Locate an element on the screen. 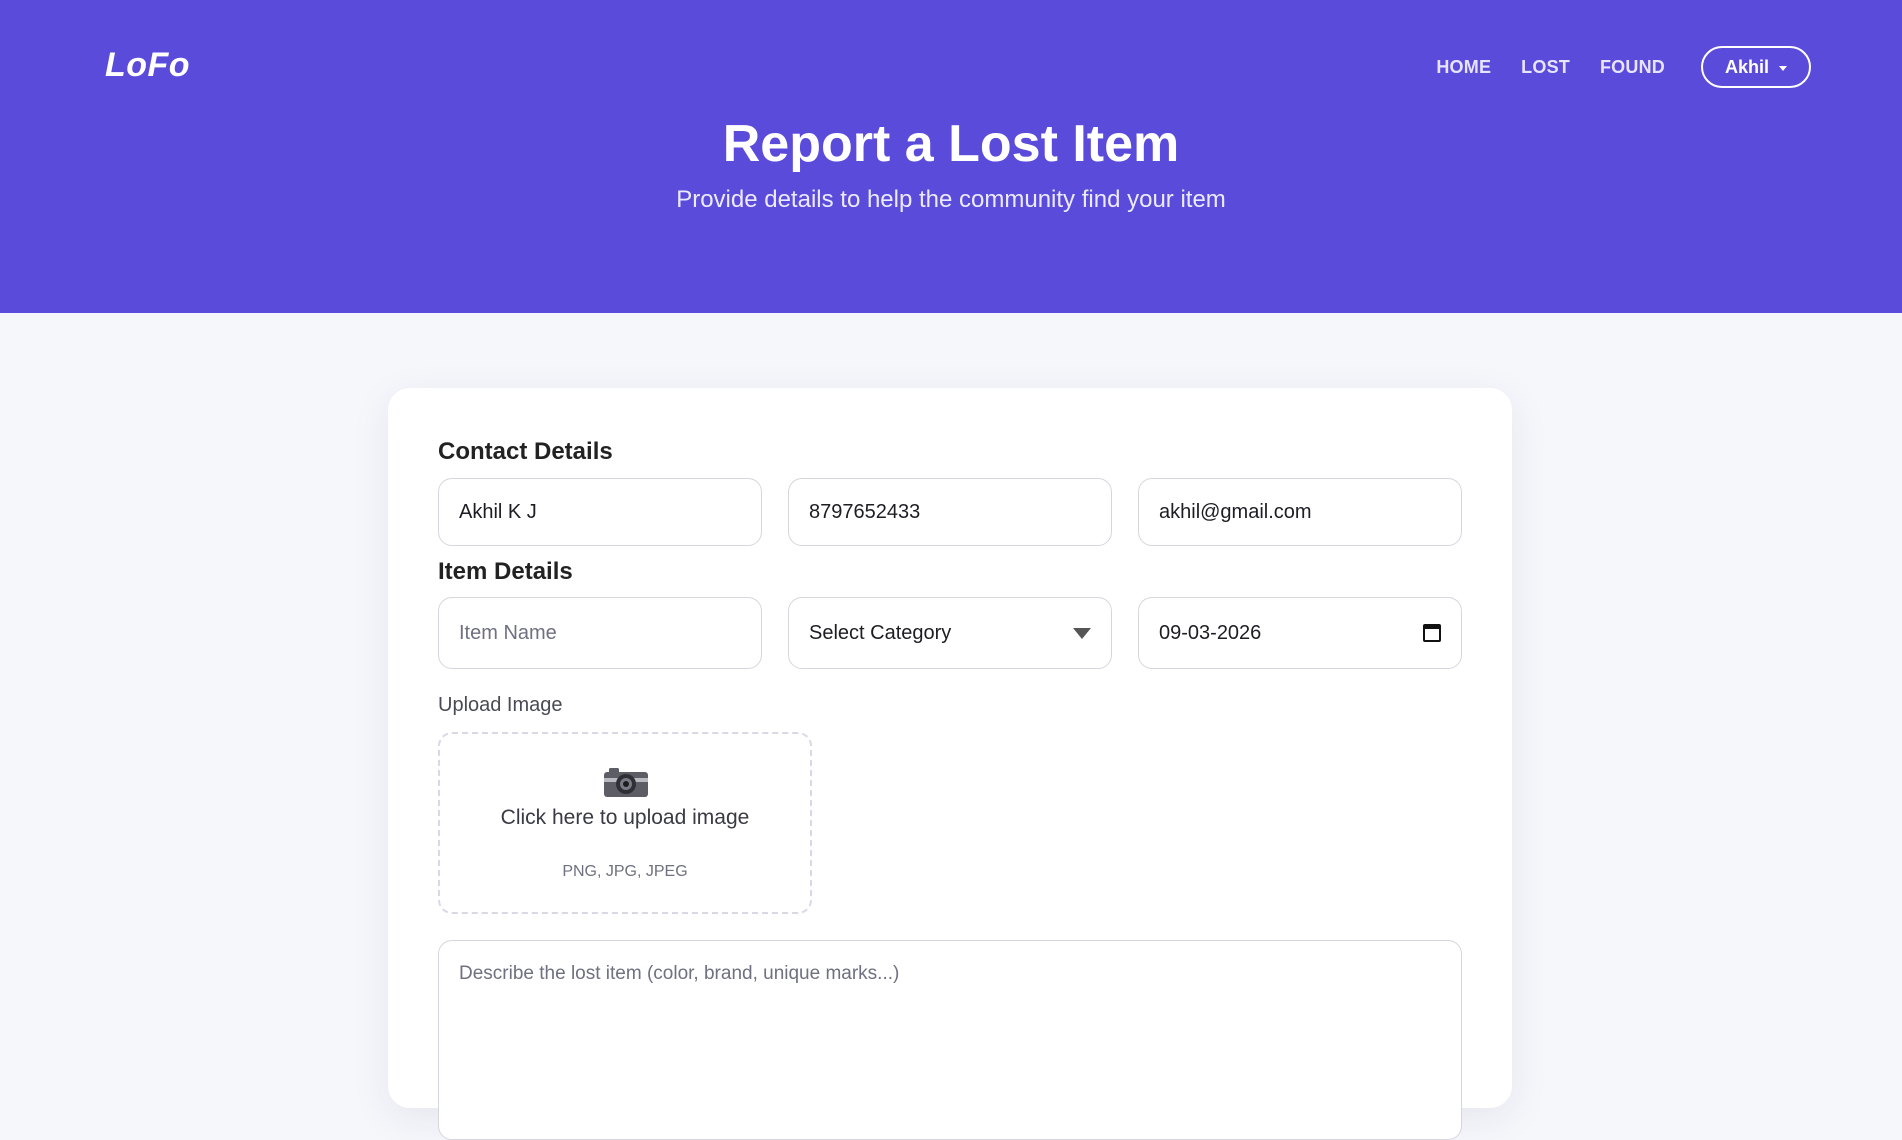  contact-name-value: Akhil K J is located at coordinates (498, 511).